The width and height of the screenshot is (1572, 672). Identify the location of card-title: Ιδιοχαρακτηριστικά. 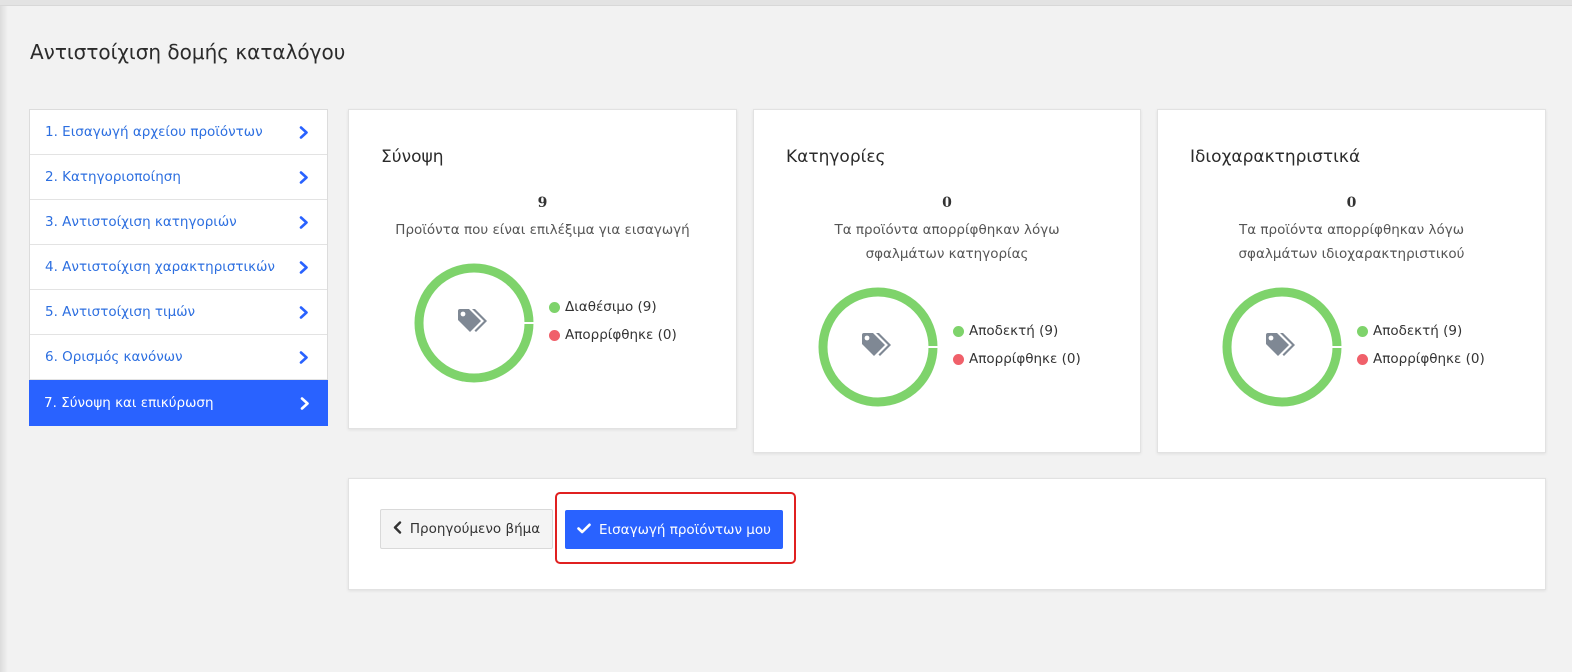
(1275, 157).